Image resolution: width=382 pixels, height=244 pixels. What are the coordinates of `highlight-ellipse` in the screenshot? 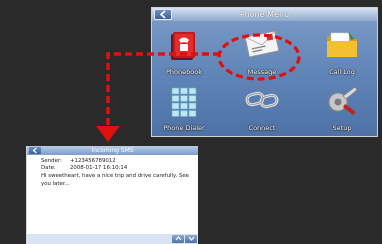 It's located at (259, 57).